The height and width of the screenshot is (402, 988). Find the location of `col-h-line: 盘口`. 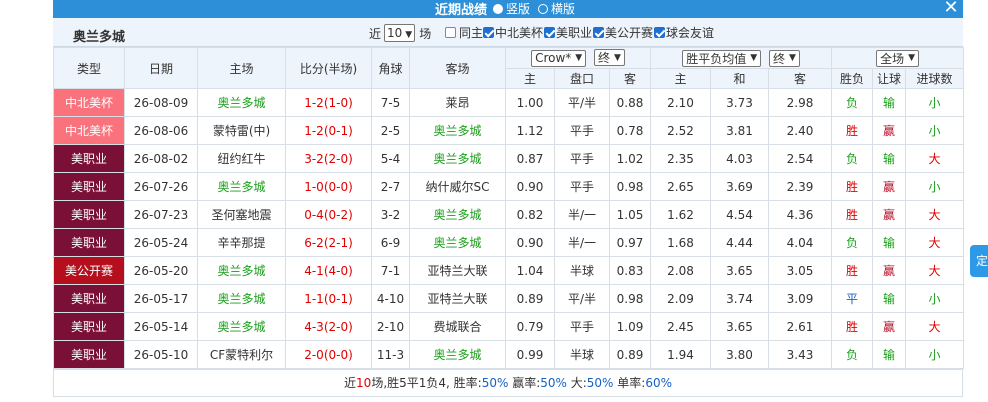

col-h-line: 盘口 is located at coordinates (582, 78).